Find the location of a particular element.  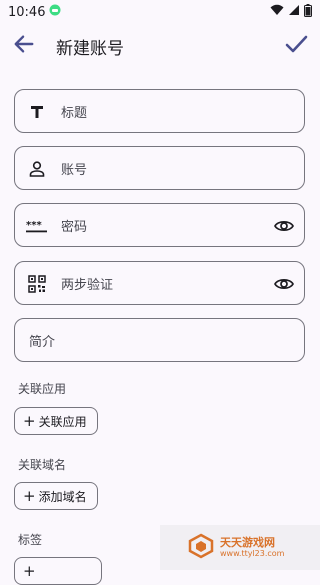

two-step-placeholder: 两步验证 is located at coordinates (87, 285).